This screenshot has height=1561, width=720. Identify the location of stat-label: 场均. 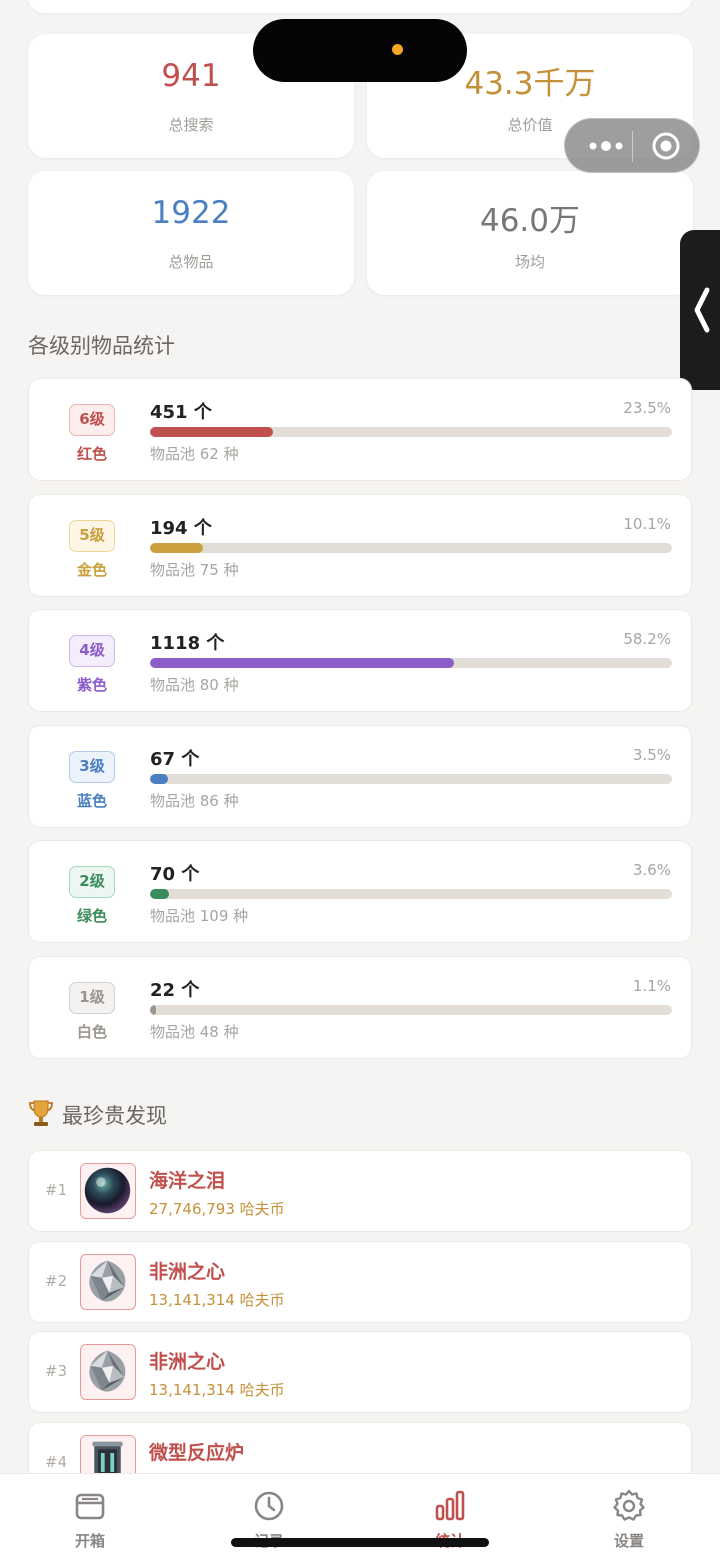
(529, 262).